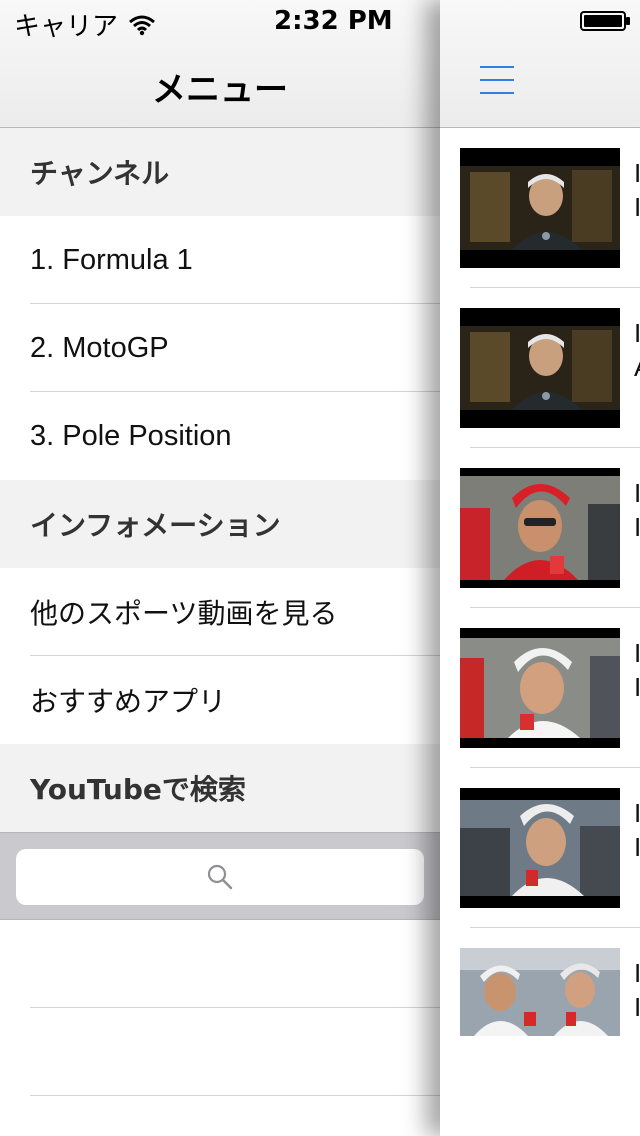 The image size is (640, 1136). Describe the element at coordinates (220, 348) in the screenshot. I see `menu-item-motogp: 2. MotoGP` at that location.